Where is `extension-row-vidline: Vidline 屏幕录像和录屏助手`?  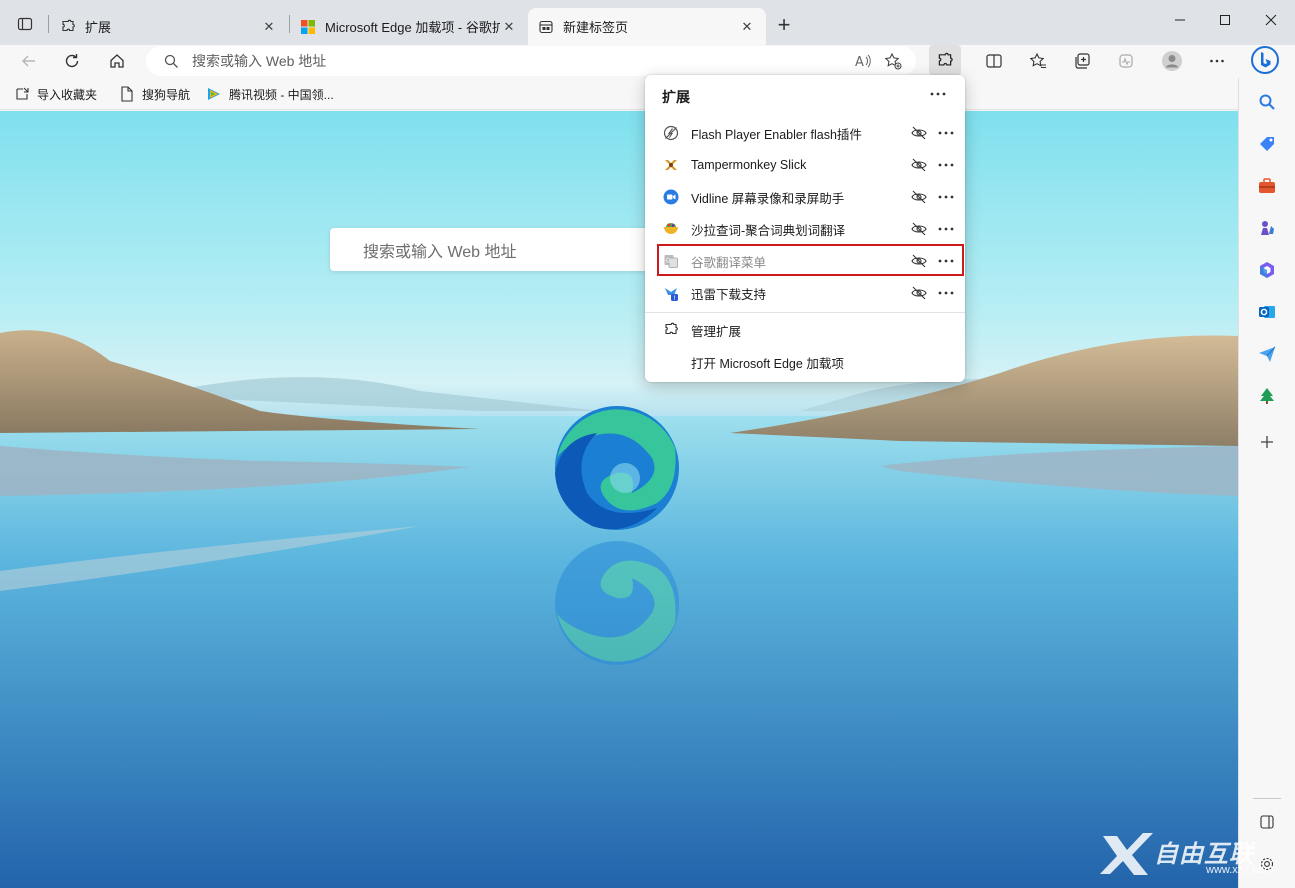
extension-row-vidline: Vidline 屏幕录像和录屏助手 is located at coordinates (805, 197).